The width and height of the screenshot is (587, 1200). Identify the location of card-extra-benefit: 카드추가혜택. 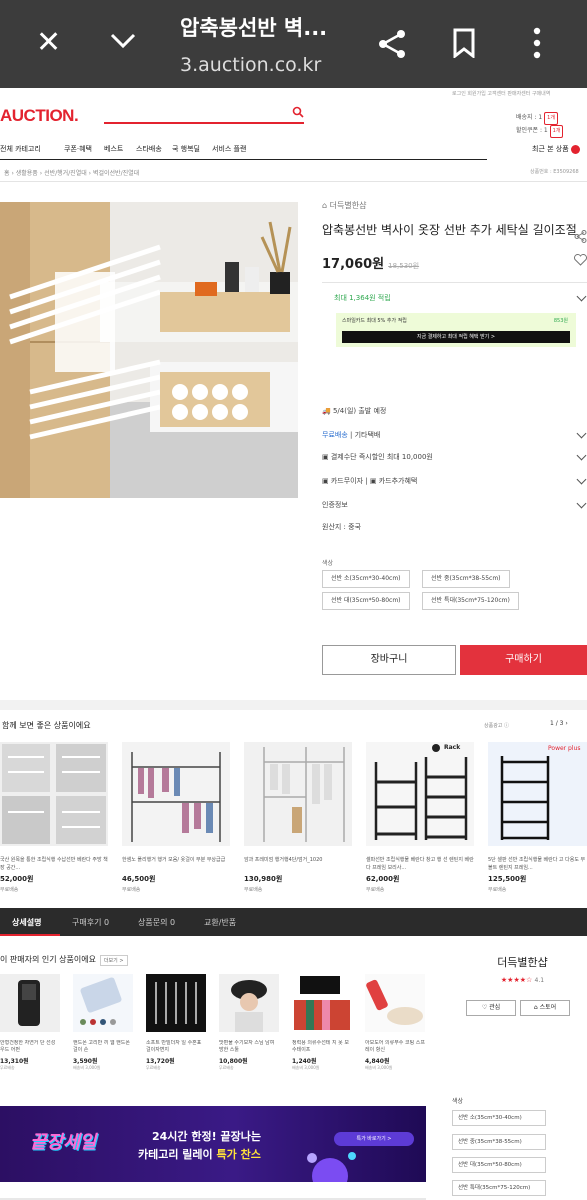
(398, 481).